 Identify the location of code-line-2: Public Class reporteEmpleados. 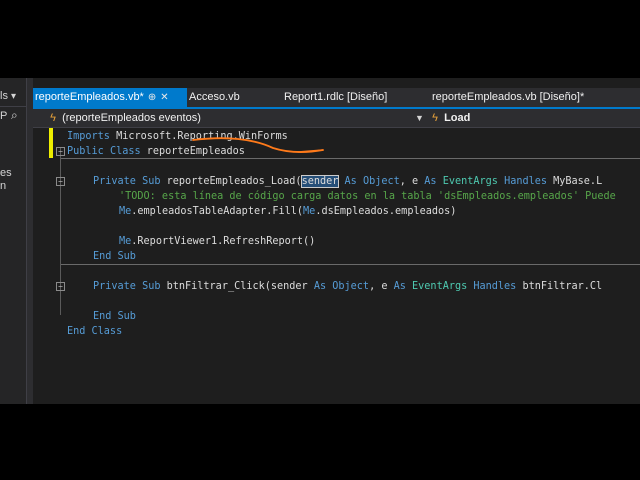
(156, 151).